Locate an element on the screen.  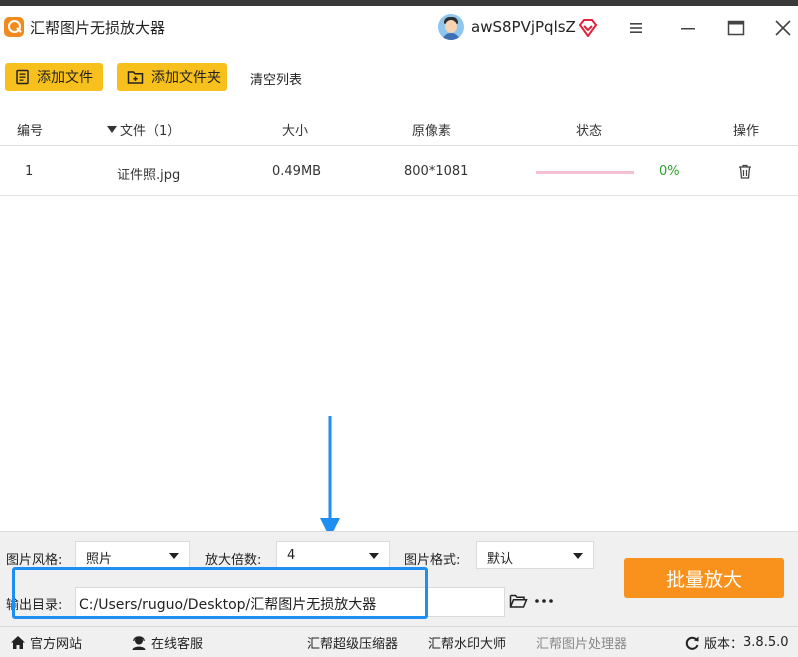
add-file-label: 添加文件 is located at coordinates (65, 78).